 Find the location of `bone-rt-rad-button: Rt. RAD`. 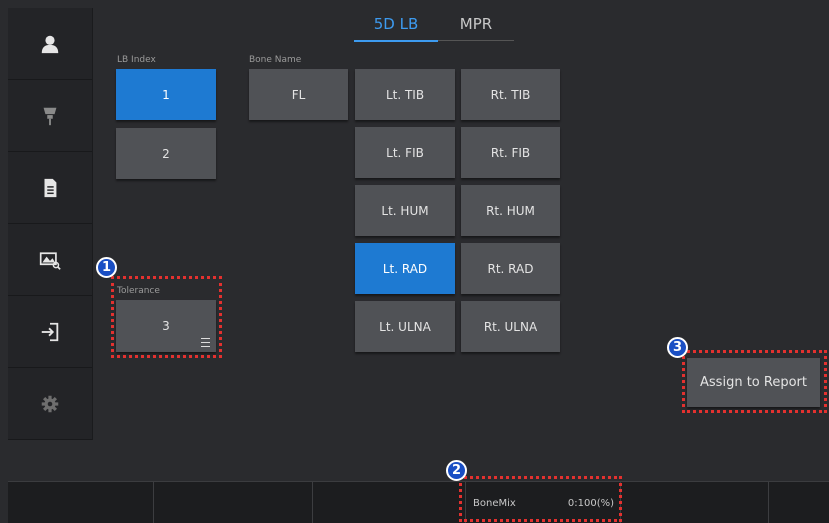

bone-rt-rad-button: Rt. RAD is located at coordinates (510, 268).